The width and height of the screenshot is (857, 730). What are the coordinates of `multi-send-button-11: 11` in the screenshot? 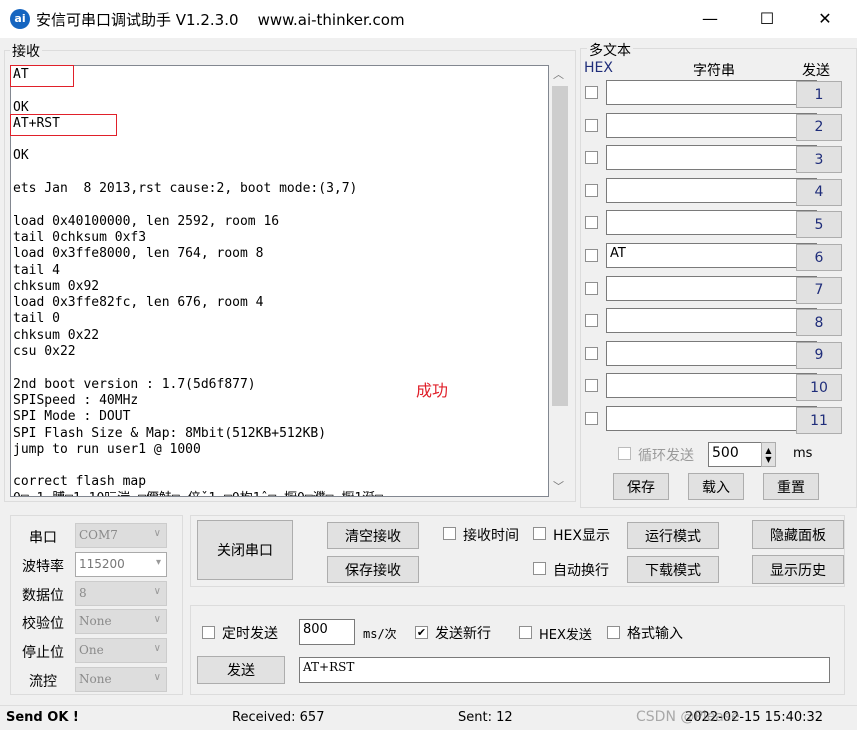 It's located at (819, 420).